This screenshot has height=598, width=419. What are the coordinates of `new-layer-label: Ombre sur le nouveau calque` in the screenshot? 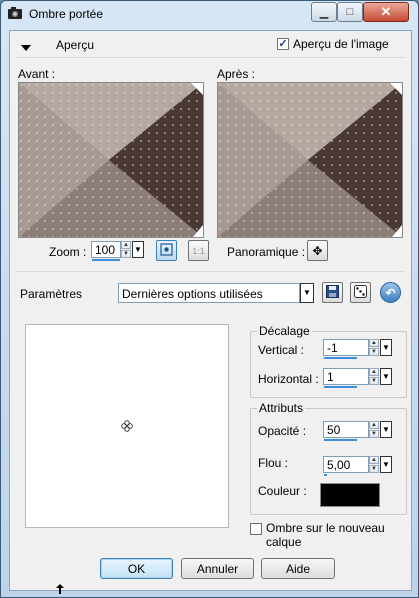 It's located at (338, 535).